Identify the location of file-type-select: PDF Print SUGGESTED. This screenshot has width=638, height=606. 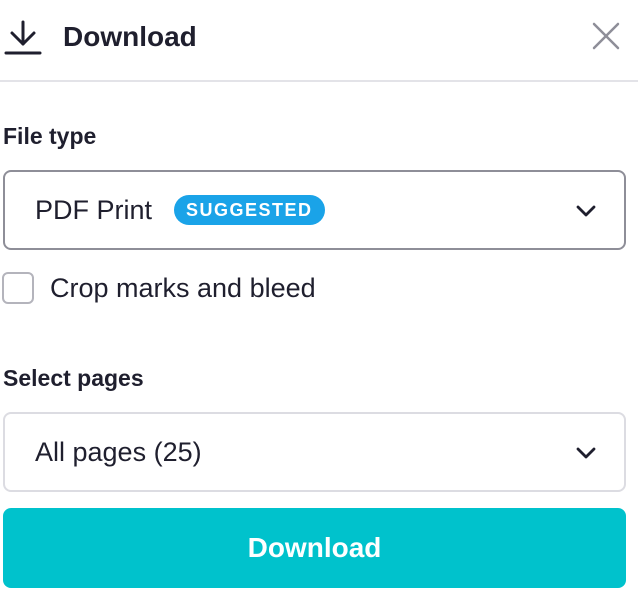
(314, 210).